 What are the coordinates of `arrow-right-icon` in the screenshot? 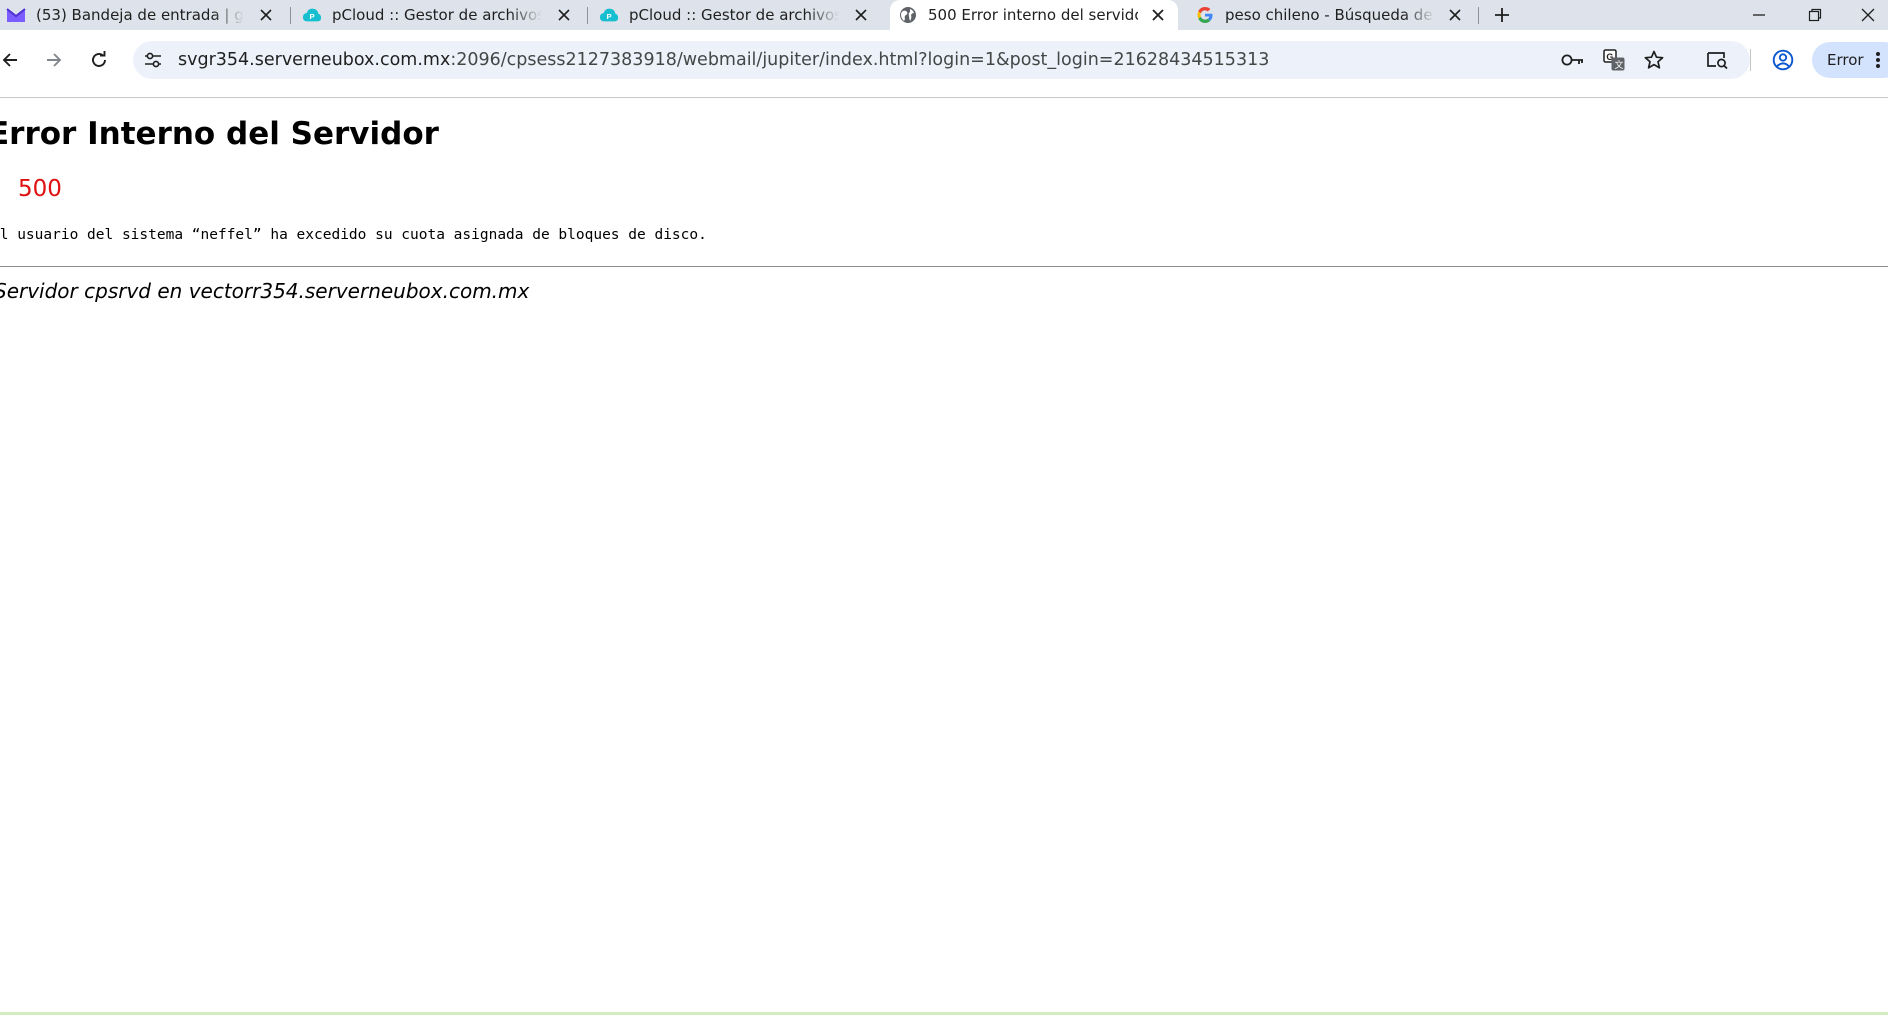 It's located at (54, 60).